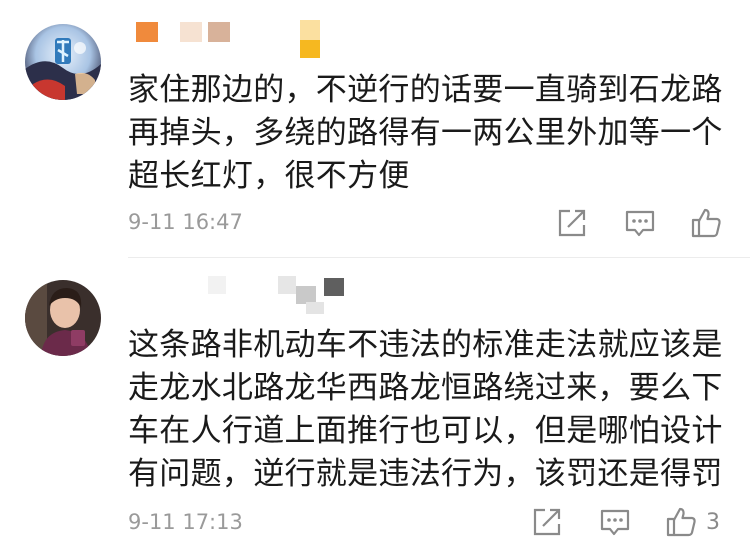 This screenshot has height=550, width=750. I want to click on comment-text-line: 这条路非机动车不违法的标准走法就应该是, so click(425, 345).